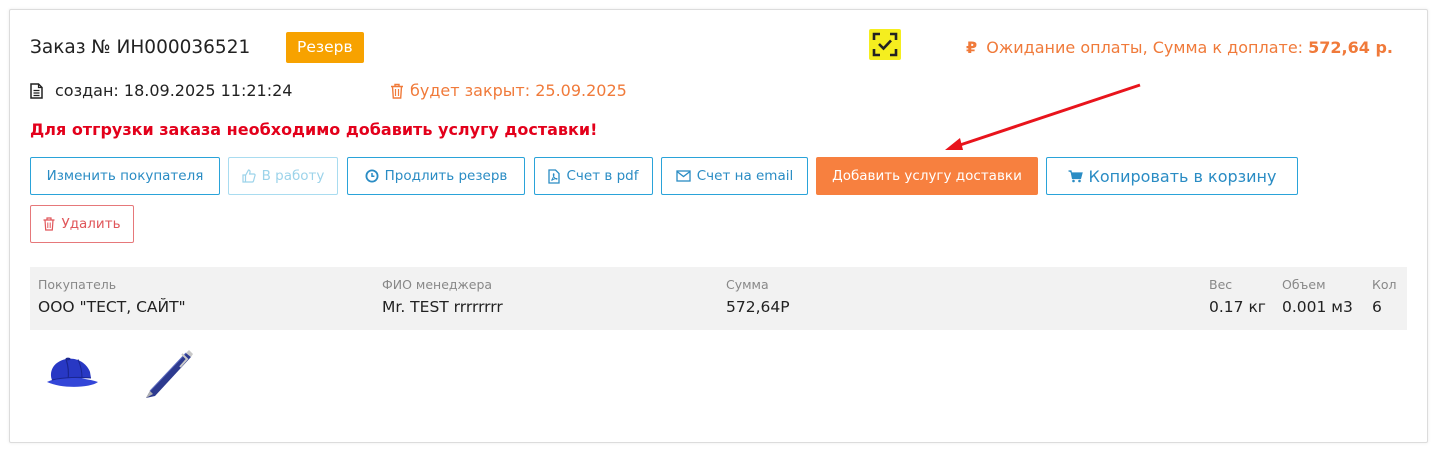 The width and height of the screenshot is (1433, 452). I want to click on order-title: Заказ № ИН000036521, so click(140, 47).